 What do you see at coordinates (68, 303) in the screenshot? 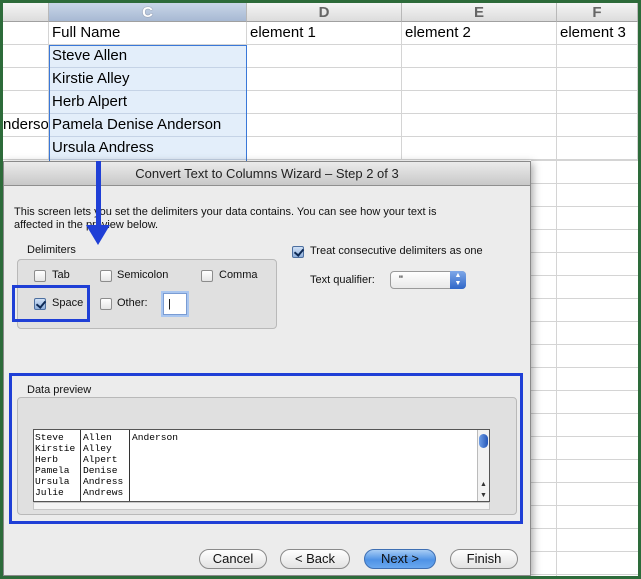
I see `space-label: Space` at bounding box center [68, 303].